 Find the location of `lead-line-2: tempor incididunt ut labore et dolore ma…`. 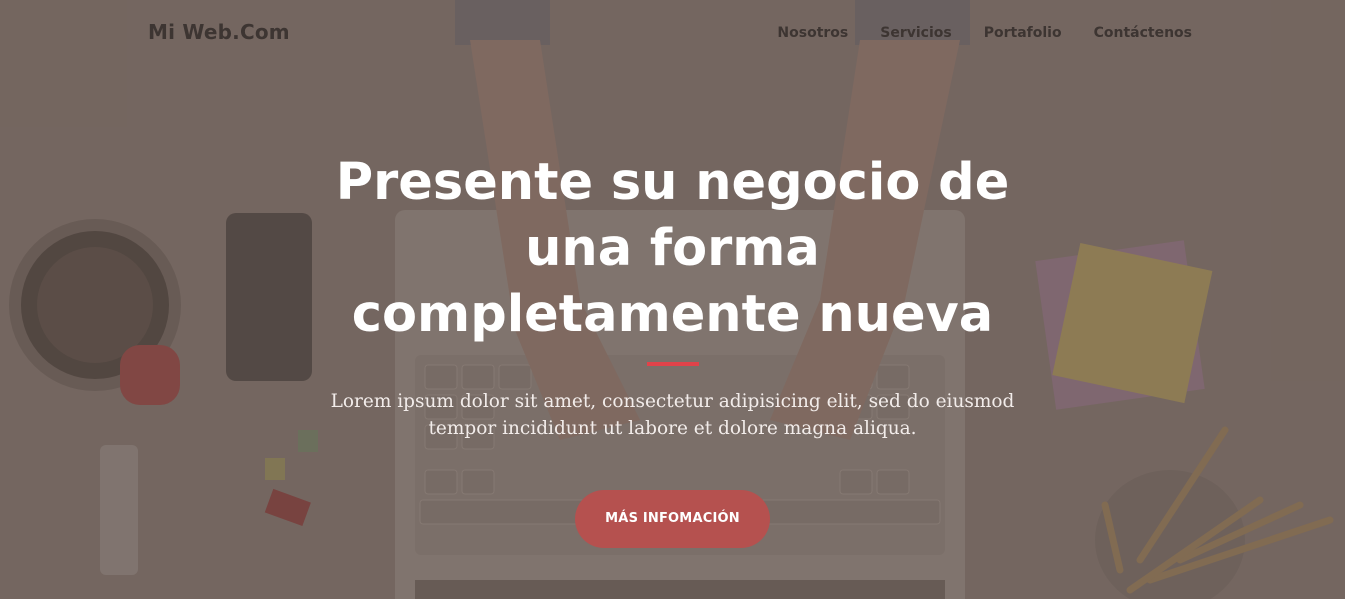

lead-line-2: tempor incididunt ut labore et dolore ma… is located at coordinates (672, 428).